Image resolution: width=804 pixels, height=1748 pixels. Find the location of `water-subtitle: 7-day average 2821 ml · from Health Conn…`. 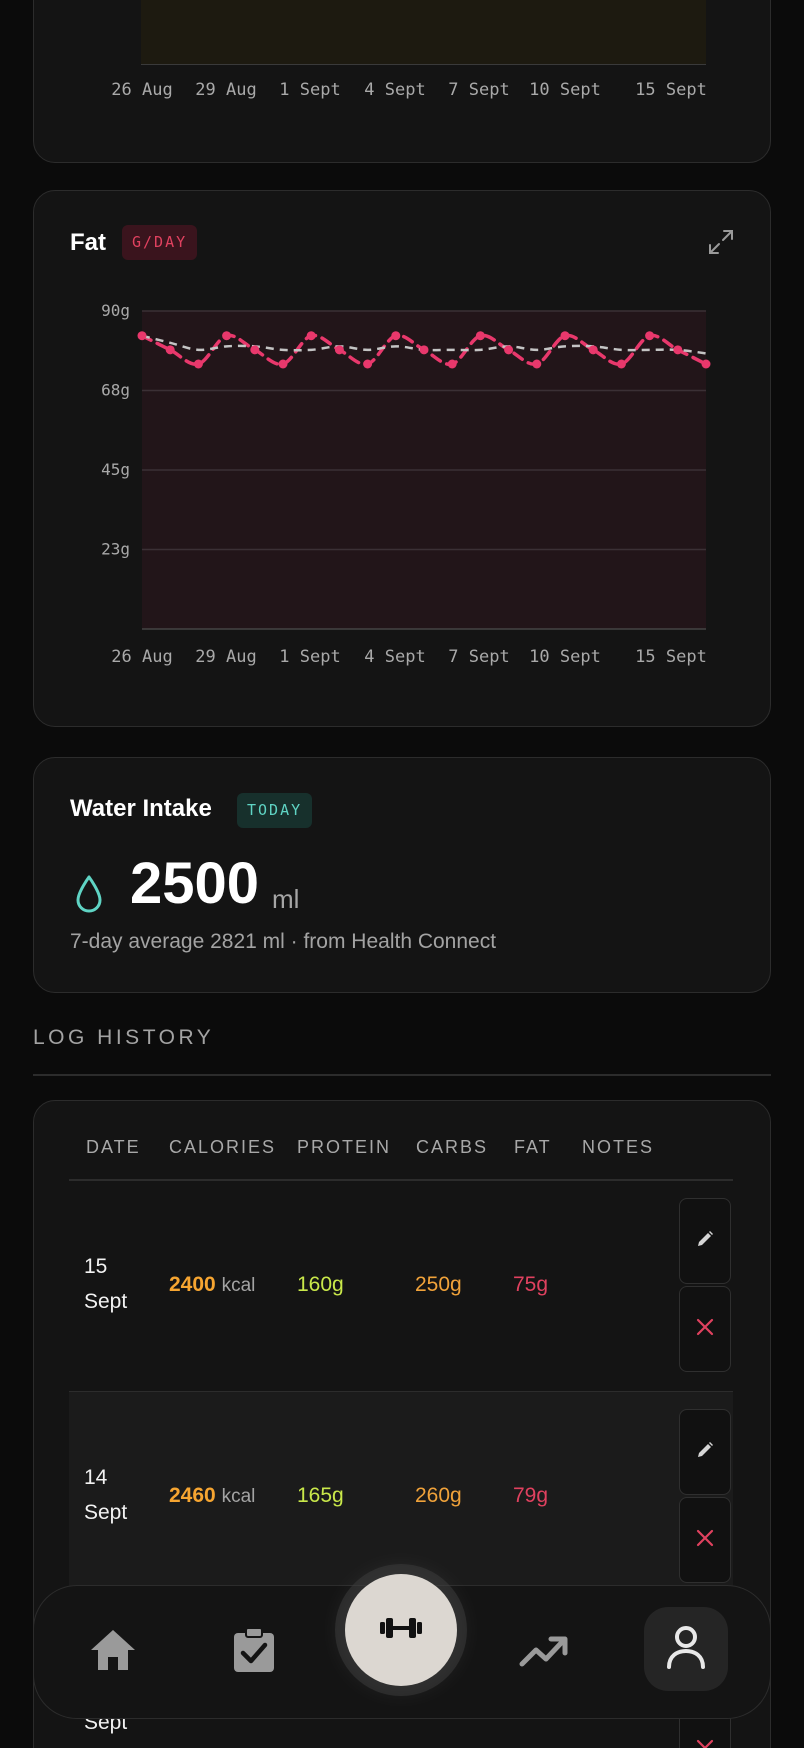

water-subtitle: 7-day average 2821 ml · from Health Conn… is located at coordinates (283, 941).